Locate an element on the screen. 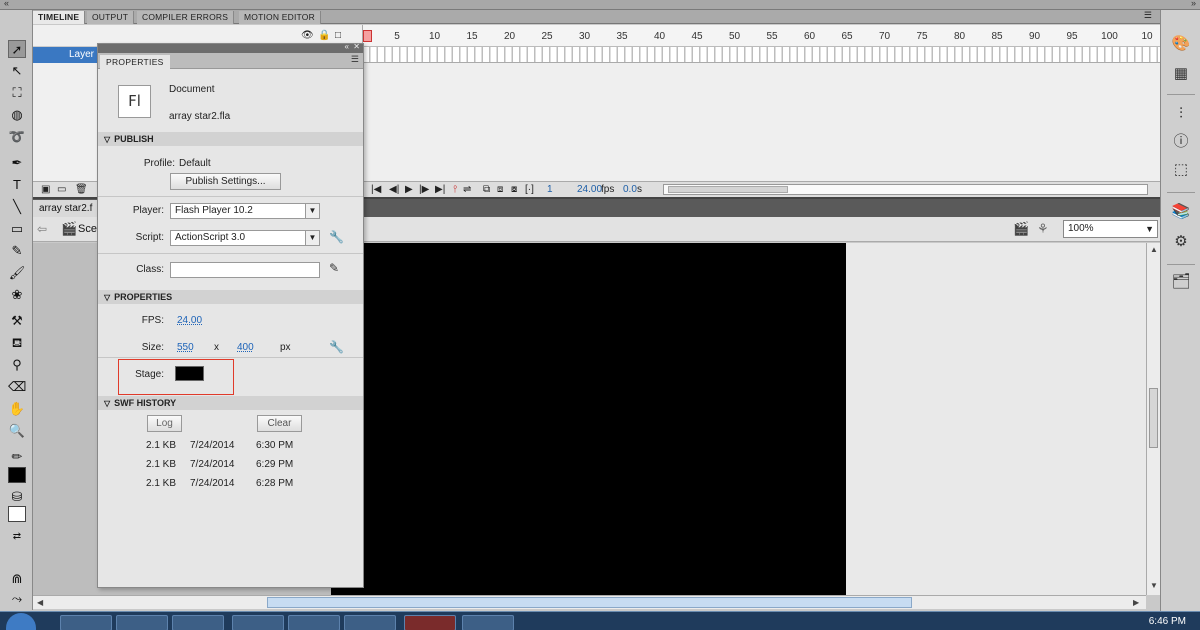 This screenshot has height=630, width=1200. go-first-frame-icon: |◀ is located at coordinates (376, 190).